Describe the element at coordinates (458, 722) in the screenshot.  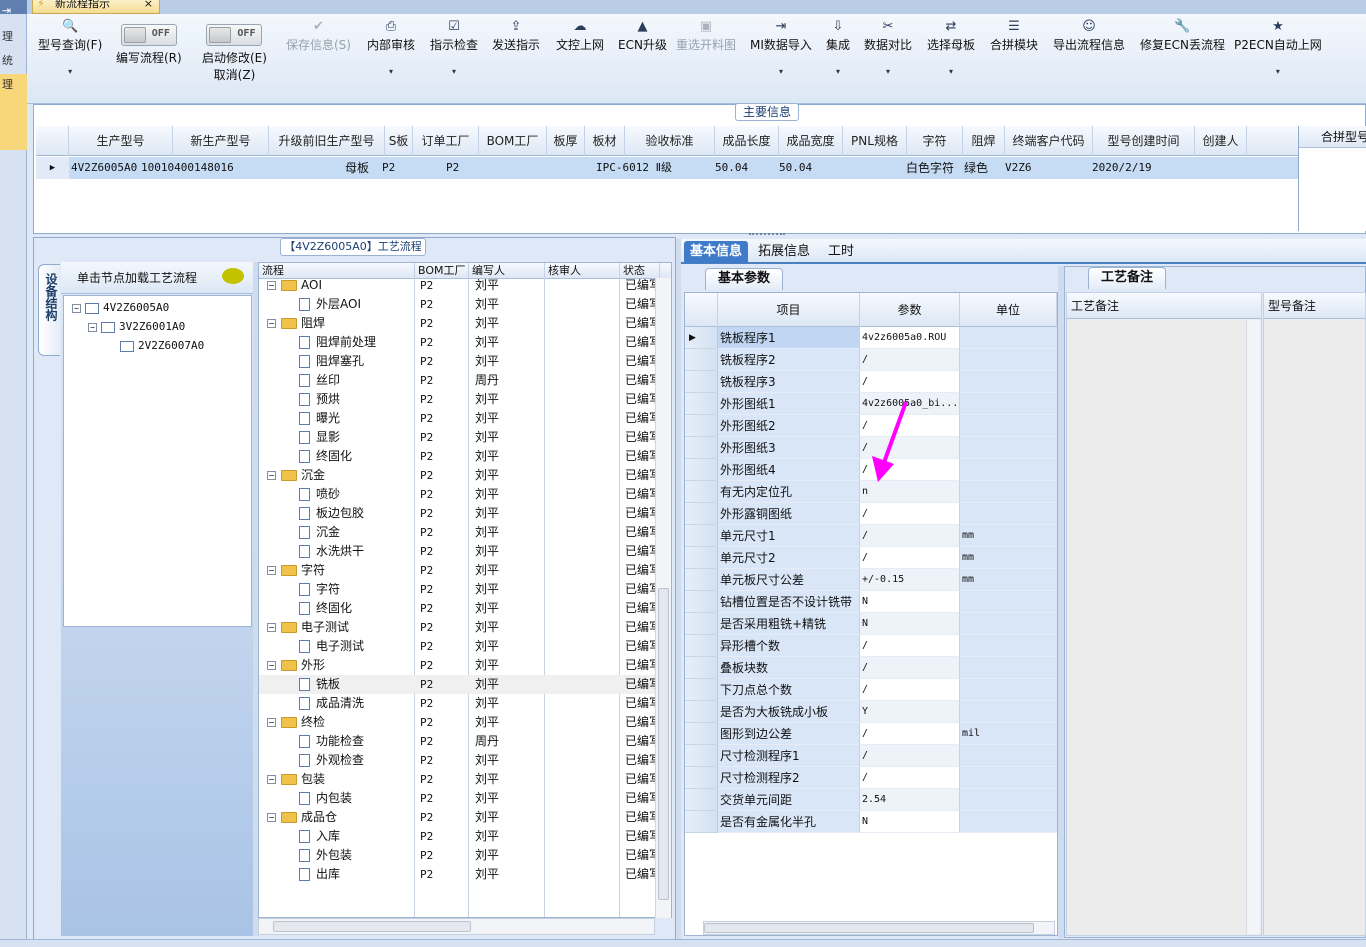
I see `flow-row: −终检 P2 刘平 已编写` at that location.